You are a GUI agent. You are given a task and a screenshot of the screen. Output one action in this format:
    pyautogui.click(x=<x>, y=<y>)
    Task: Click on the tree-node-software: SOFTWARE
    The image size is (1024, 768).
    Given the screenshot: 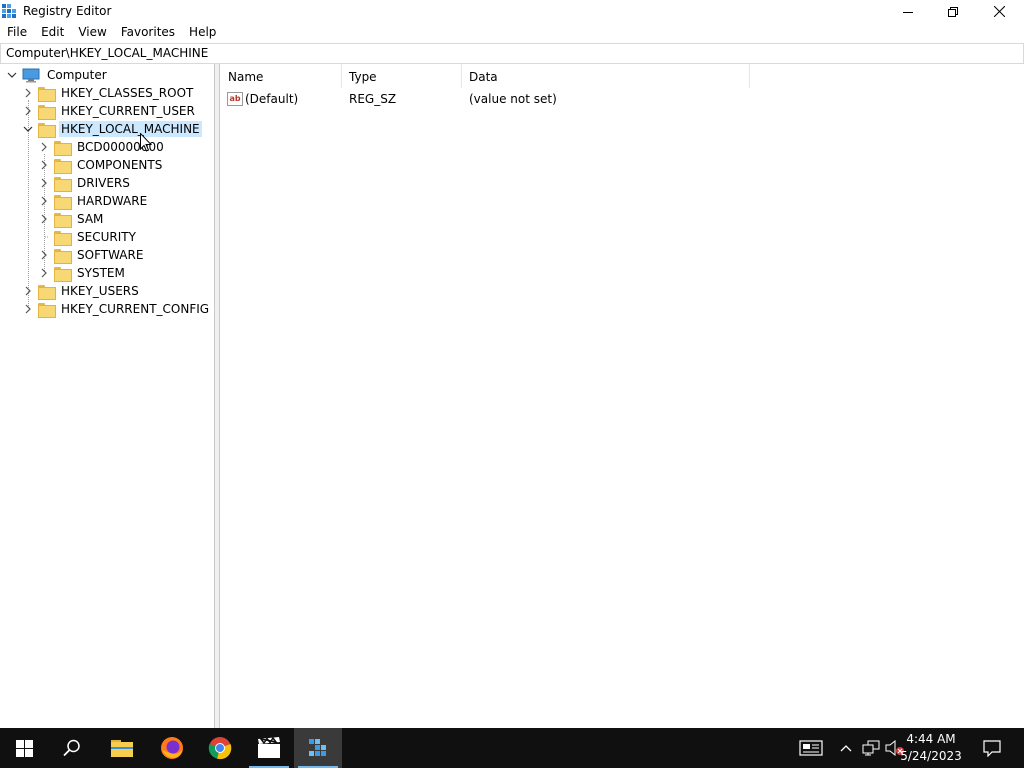 What is the action you would take?
    pyautogui.click(x=91, y=255)
    